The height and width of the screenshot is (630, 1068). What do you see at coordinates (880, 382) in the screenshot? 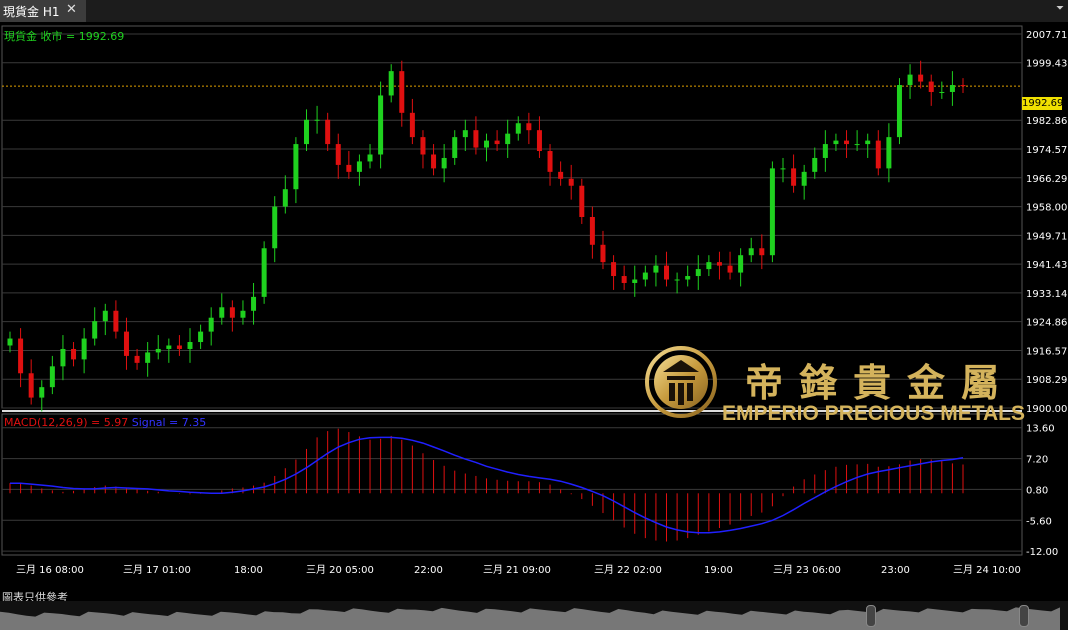
I see `watermark-chinese: 帝鋒貴金屬` at bounding box center [880, 382].